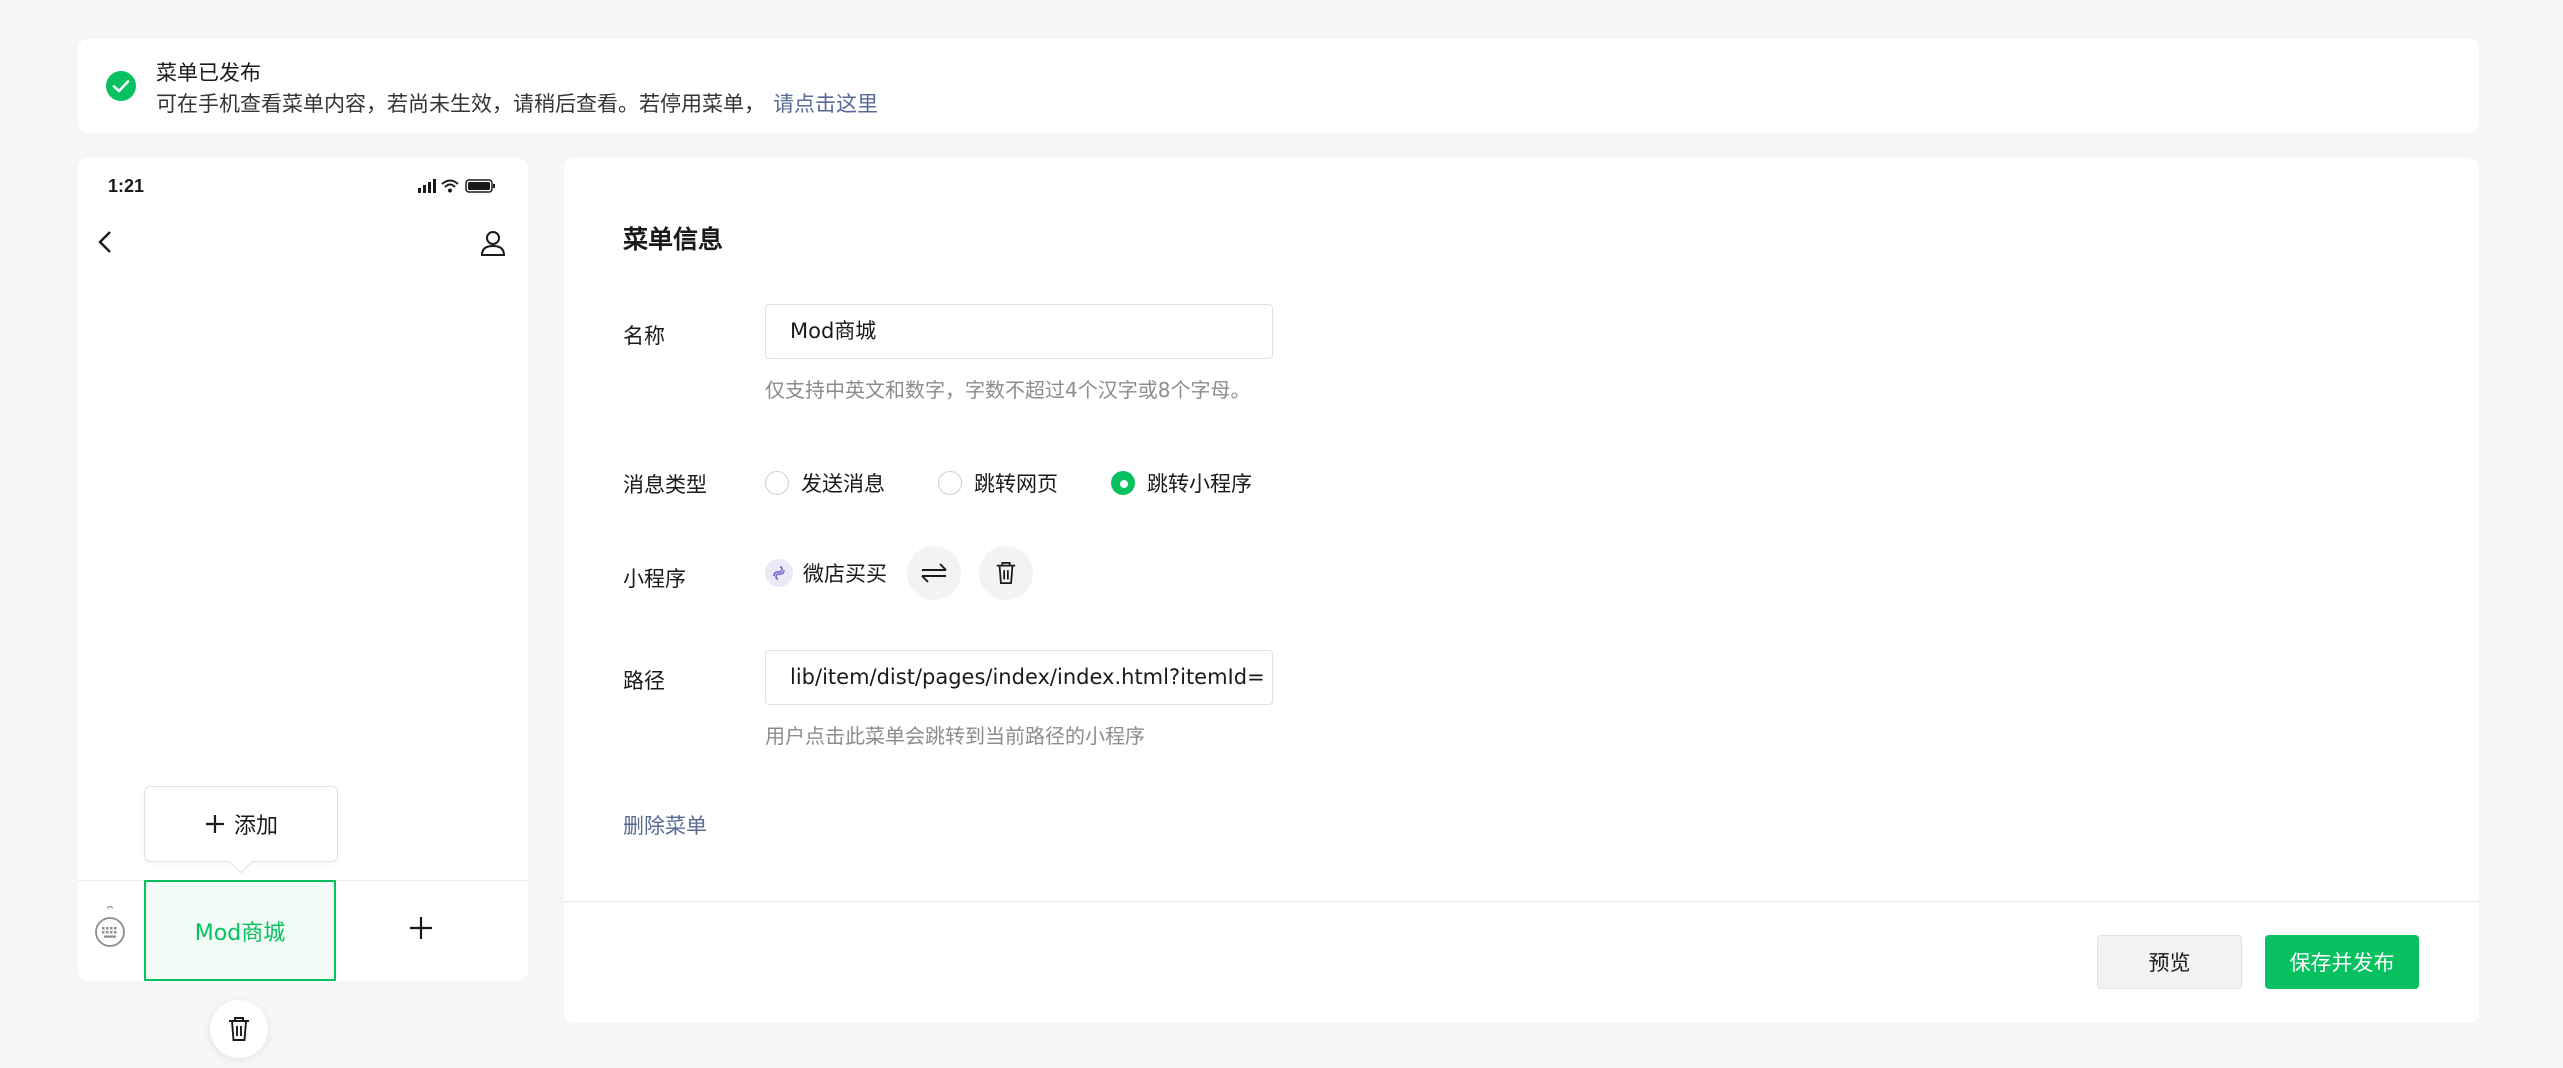 The image size is (2563, 1068). I want to click on name-label: 名称, so click(644, 336).